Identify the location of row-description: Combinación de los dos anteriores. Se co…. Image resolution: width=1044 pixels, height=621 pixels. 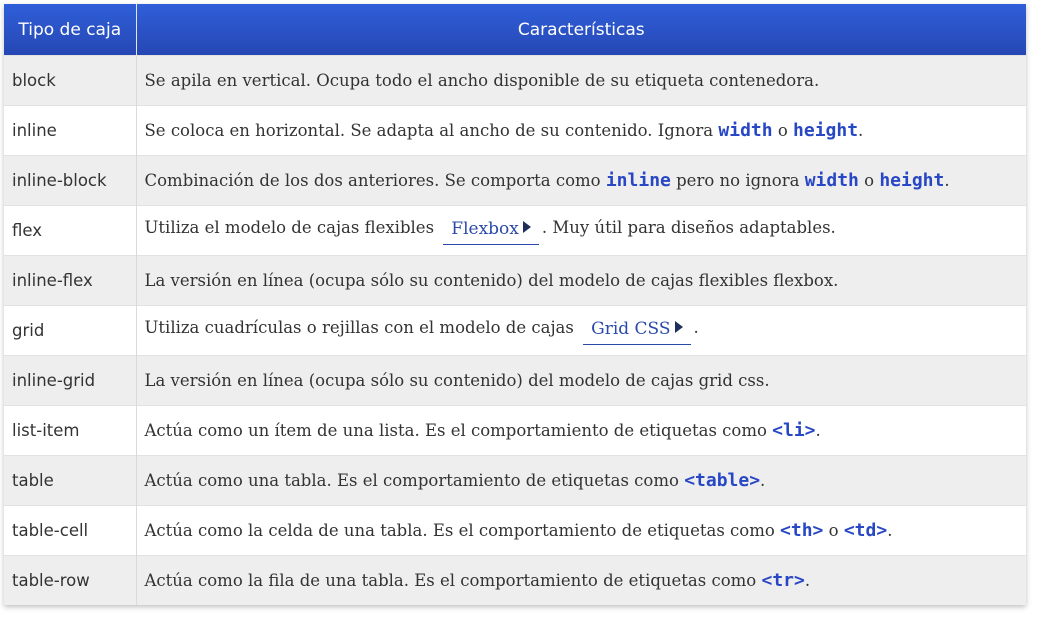
(581, 180).